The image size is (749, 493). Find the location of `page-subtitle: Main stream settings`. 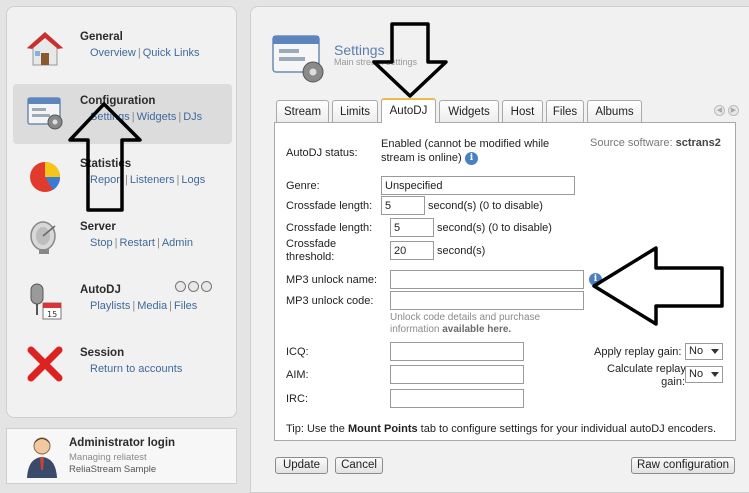

page-subtitle: Main stream settings is located at coordinates (376, 62).